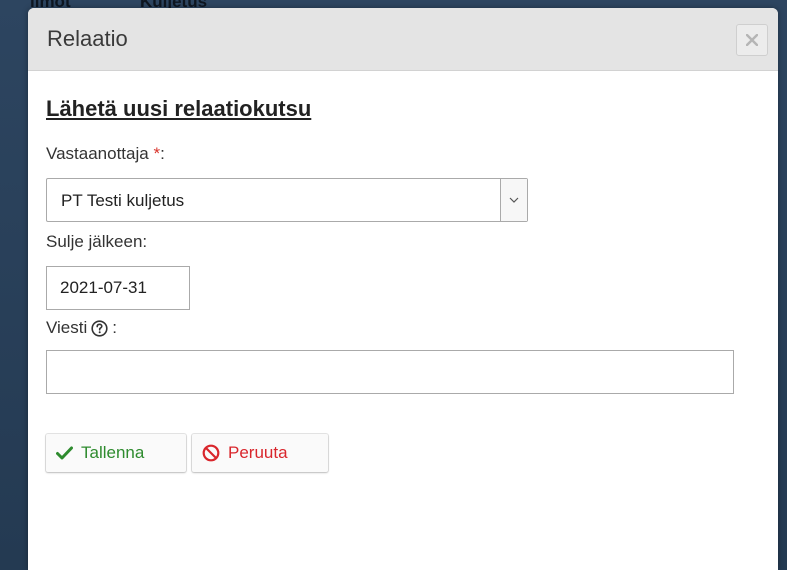 The height and width of the screenshot is (570, 787). What do you see at coordinates (64, 453) in the screenshot?
I see `check-icon` at bounding box center [64, 453].